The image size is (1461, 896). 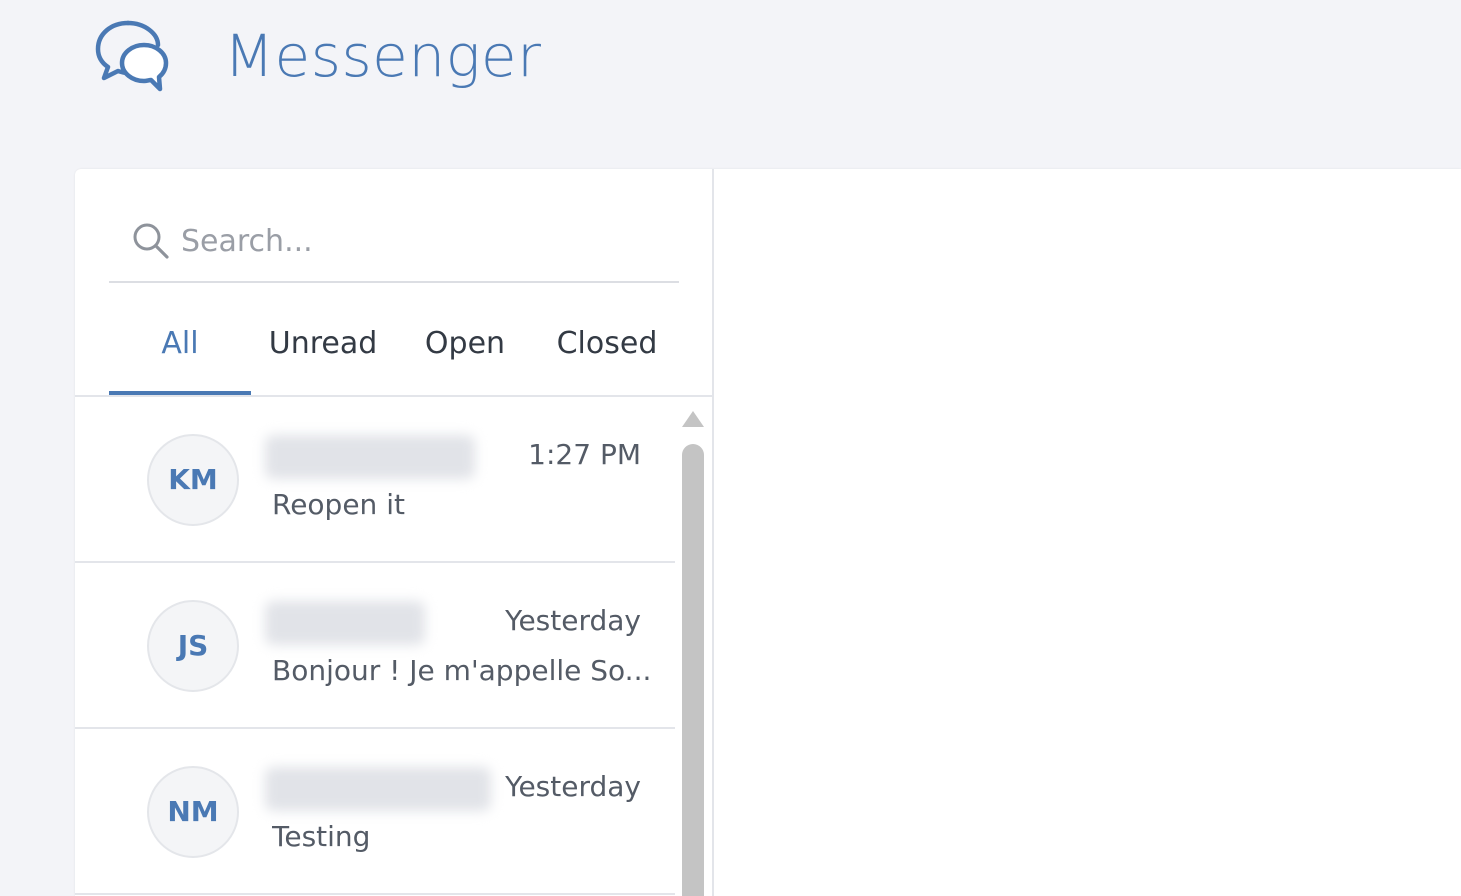 I want to click on conversation-item: KM 1:27 PM Reopen it, so click(x=375, y=480).